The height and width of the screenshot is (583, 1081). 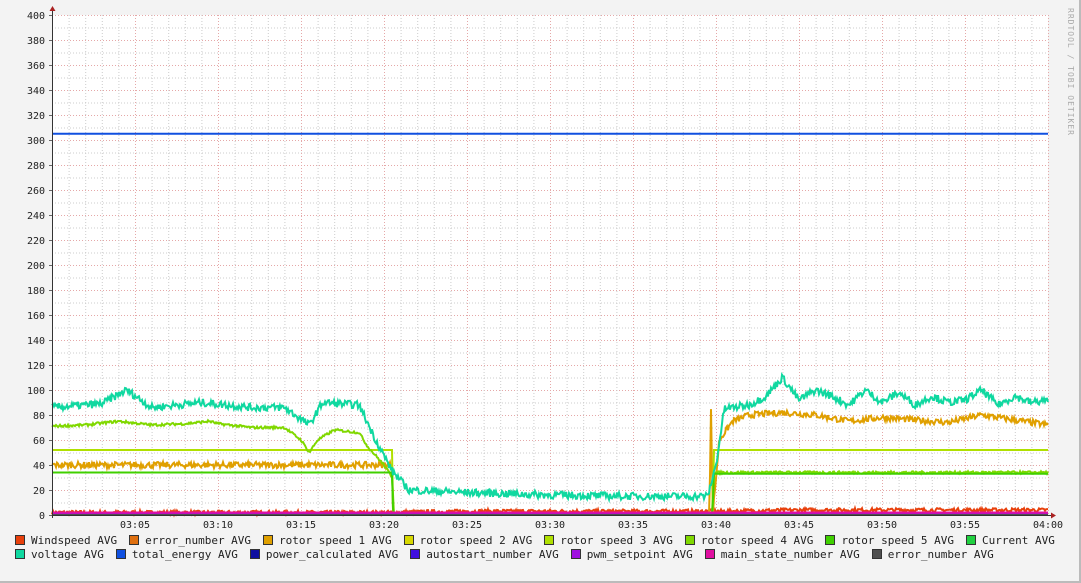 What do you see at coordinates (332, 554) in the screenshot?
I see `legend-label: power_calculated AVG` at bounding box center [332, 554].